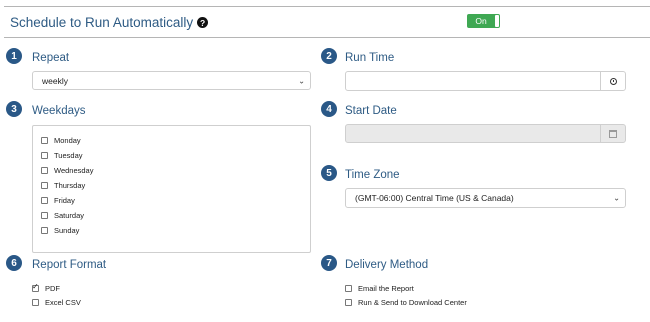 The image size is (650, 322). Describe the element at coordinates (329, 109) in the screenshot. I see `step-number-4: 4` at that location.